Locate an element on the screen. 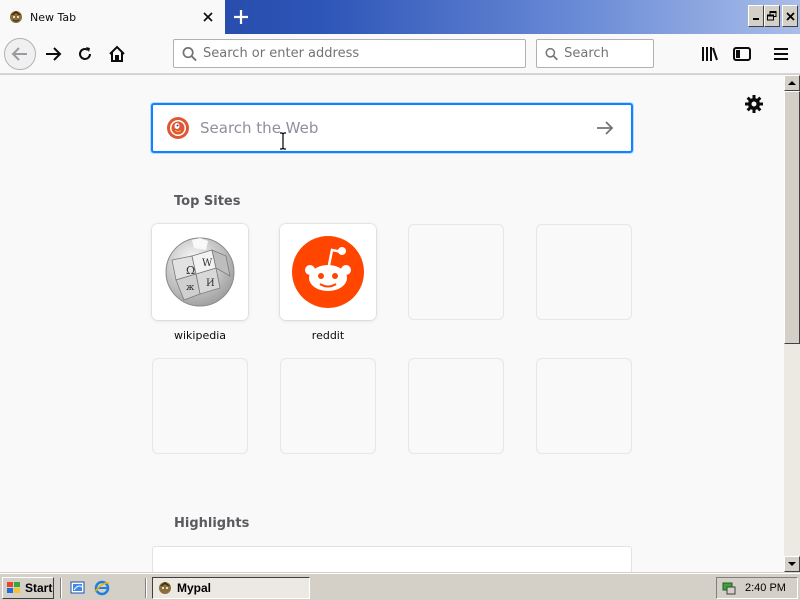  back-icon is located at coordinates (19, 54).